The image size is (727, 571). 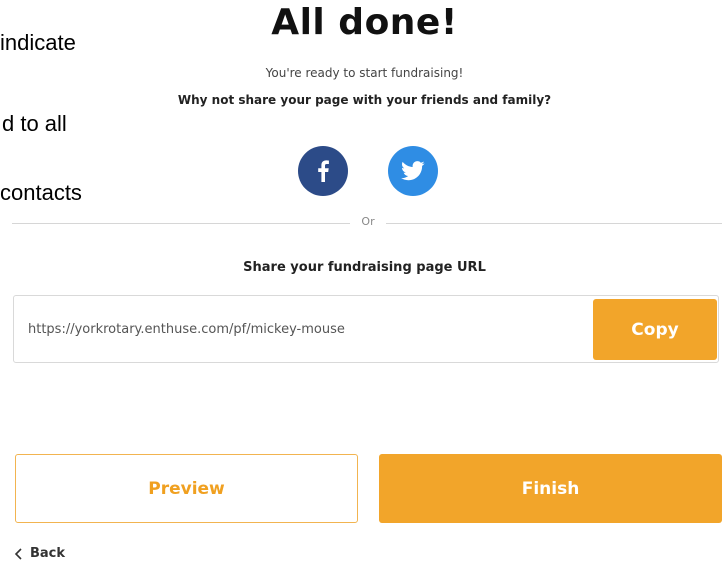 What do you see at coordinates (34, 123) in the screenshot?
I see `background-text-line-2: d to all` at bounding box center [34, 123].